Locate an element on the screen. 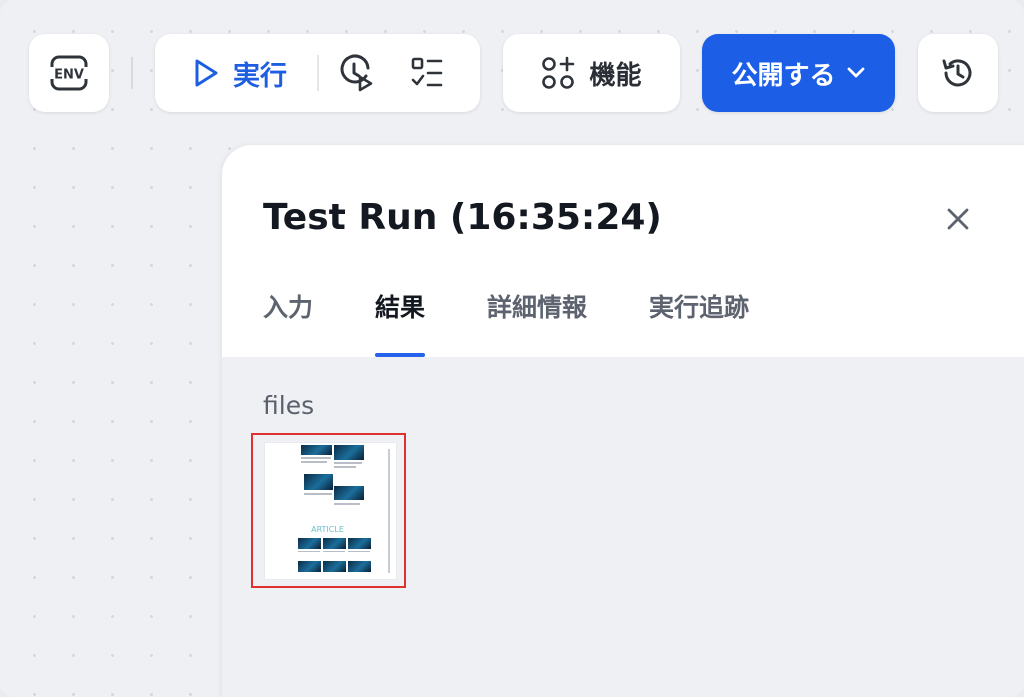 This screenshot has height=697, width=1024. file-thumbnail: ARTICLE is located at coordinates (328, 510).